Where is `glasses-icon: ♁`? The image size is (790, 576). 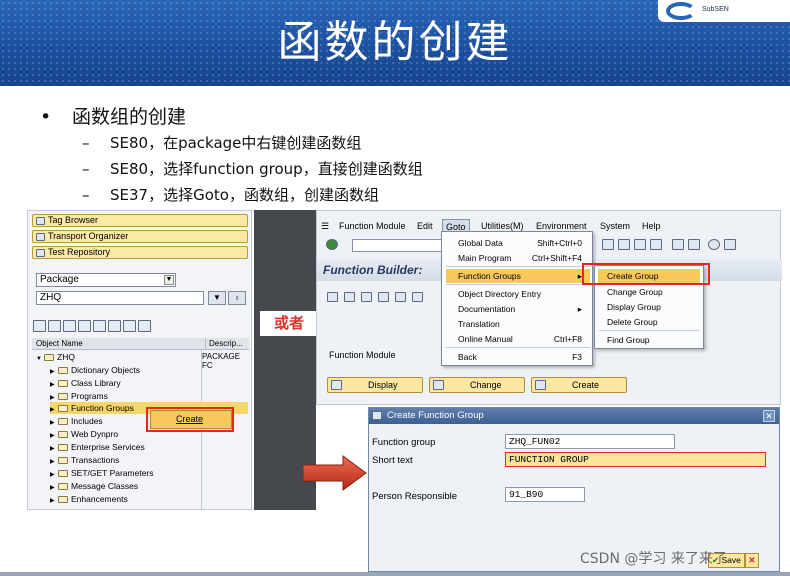 glasses-icon: ♁ is located at coordinates (237, 297).